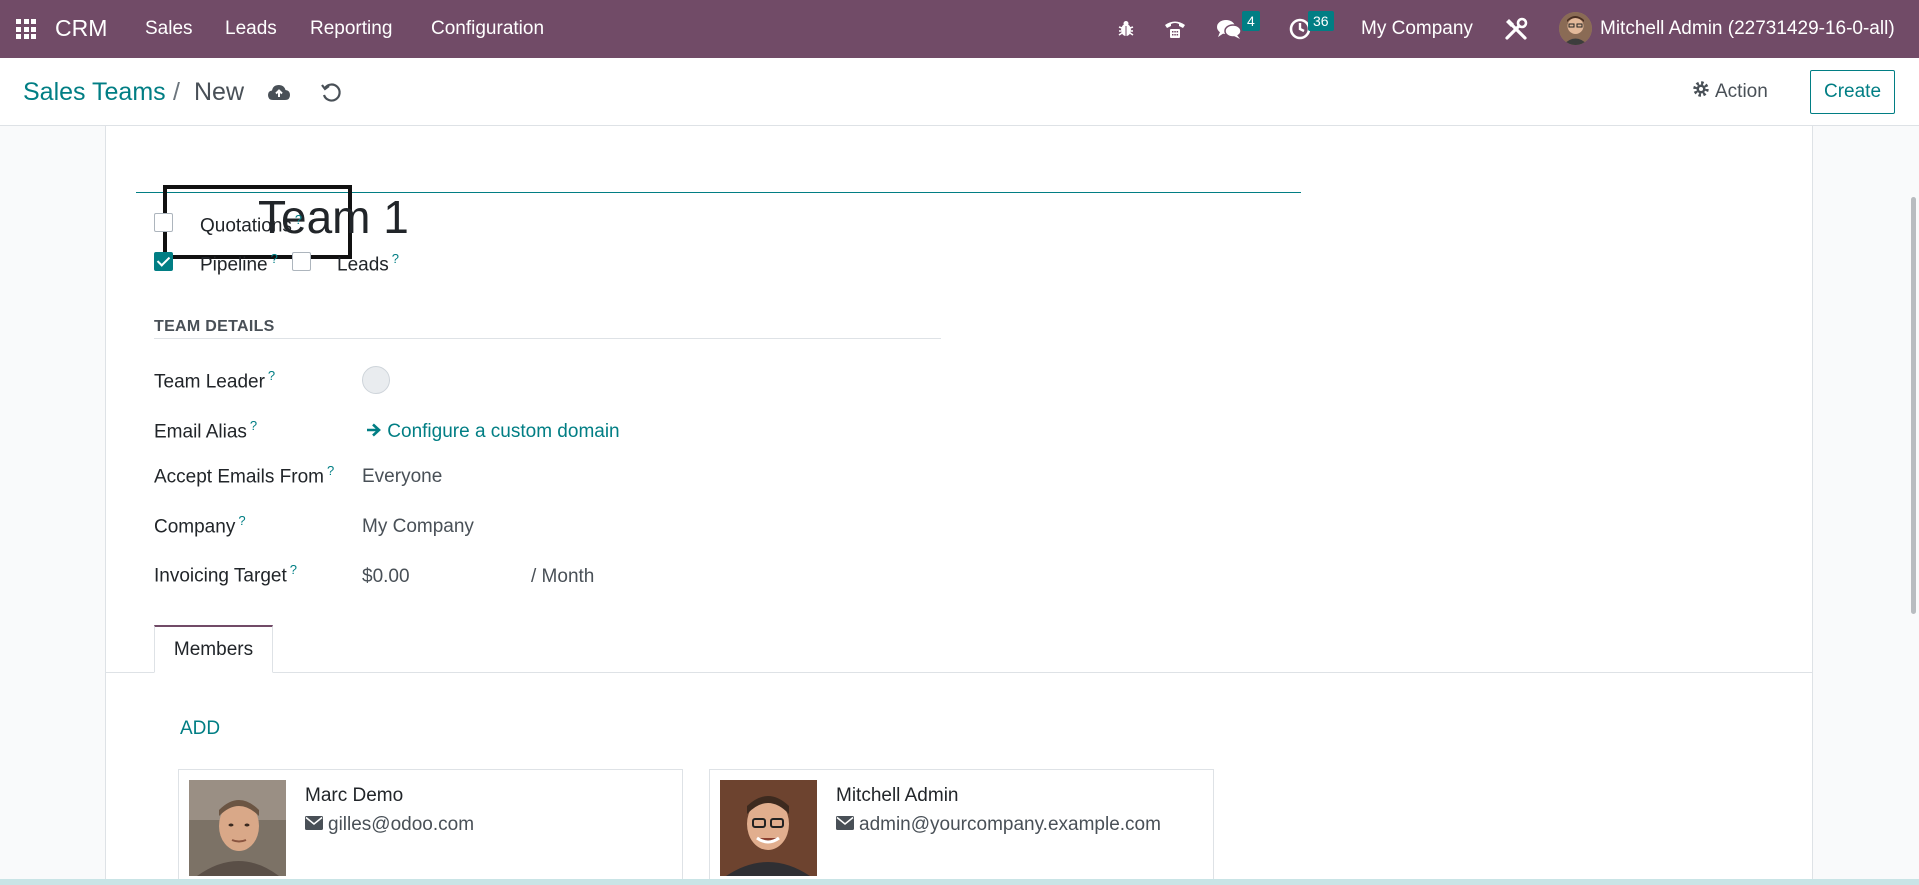 The width and height of the screenshot is (1919, 885). What do you see at coordinates (718, 222) in the screenshot?
I see `team-name-field: Team 1` at bounding box center [718, 222].